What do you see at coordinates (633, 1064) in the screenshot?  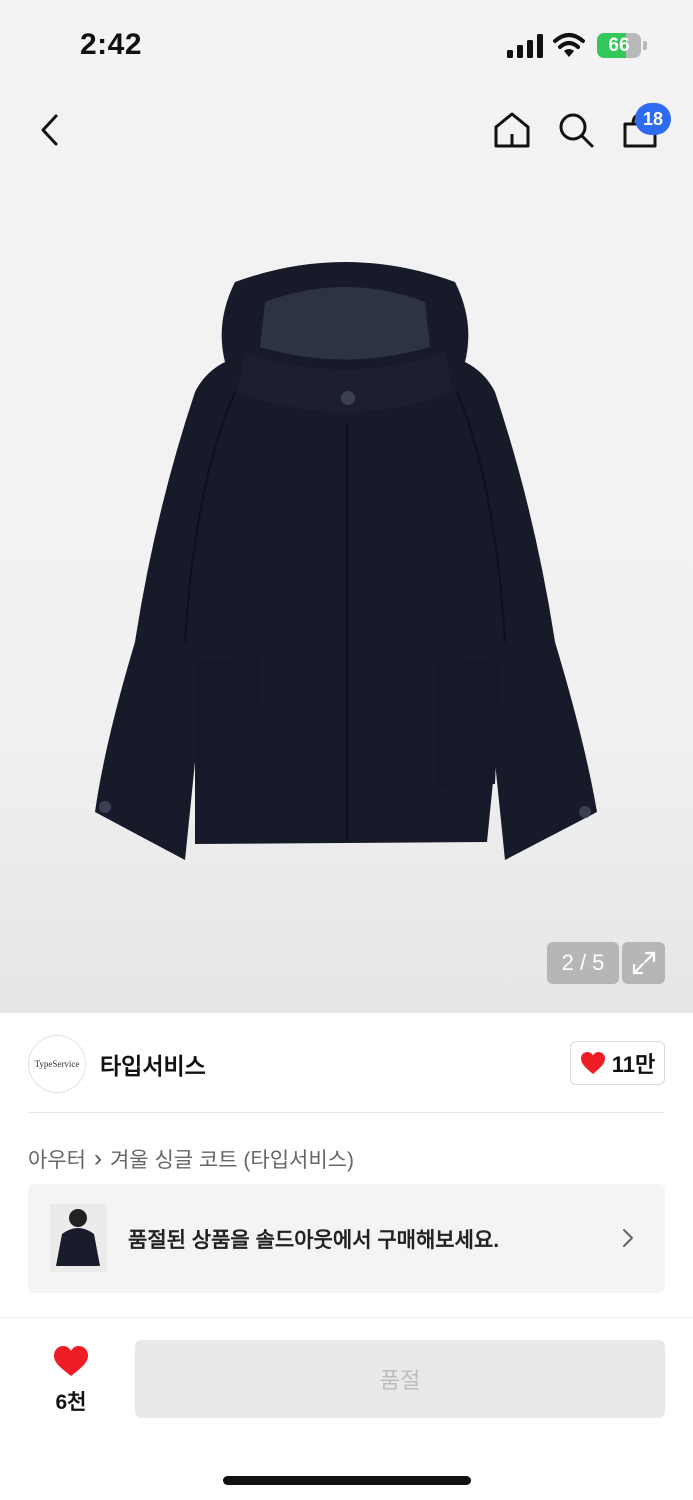 I see `brand-like-count: 11만` at bounding box center [633, 1064].